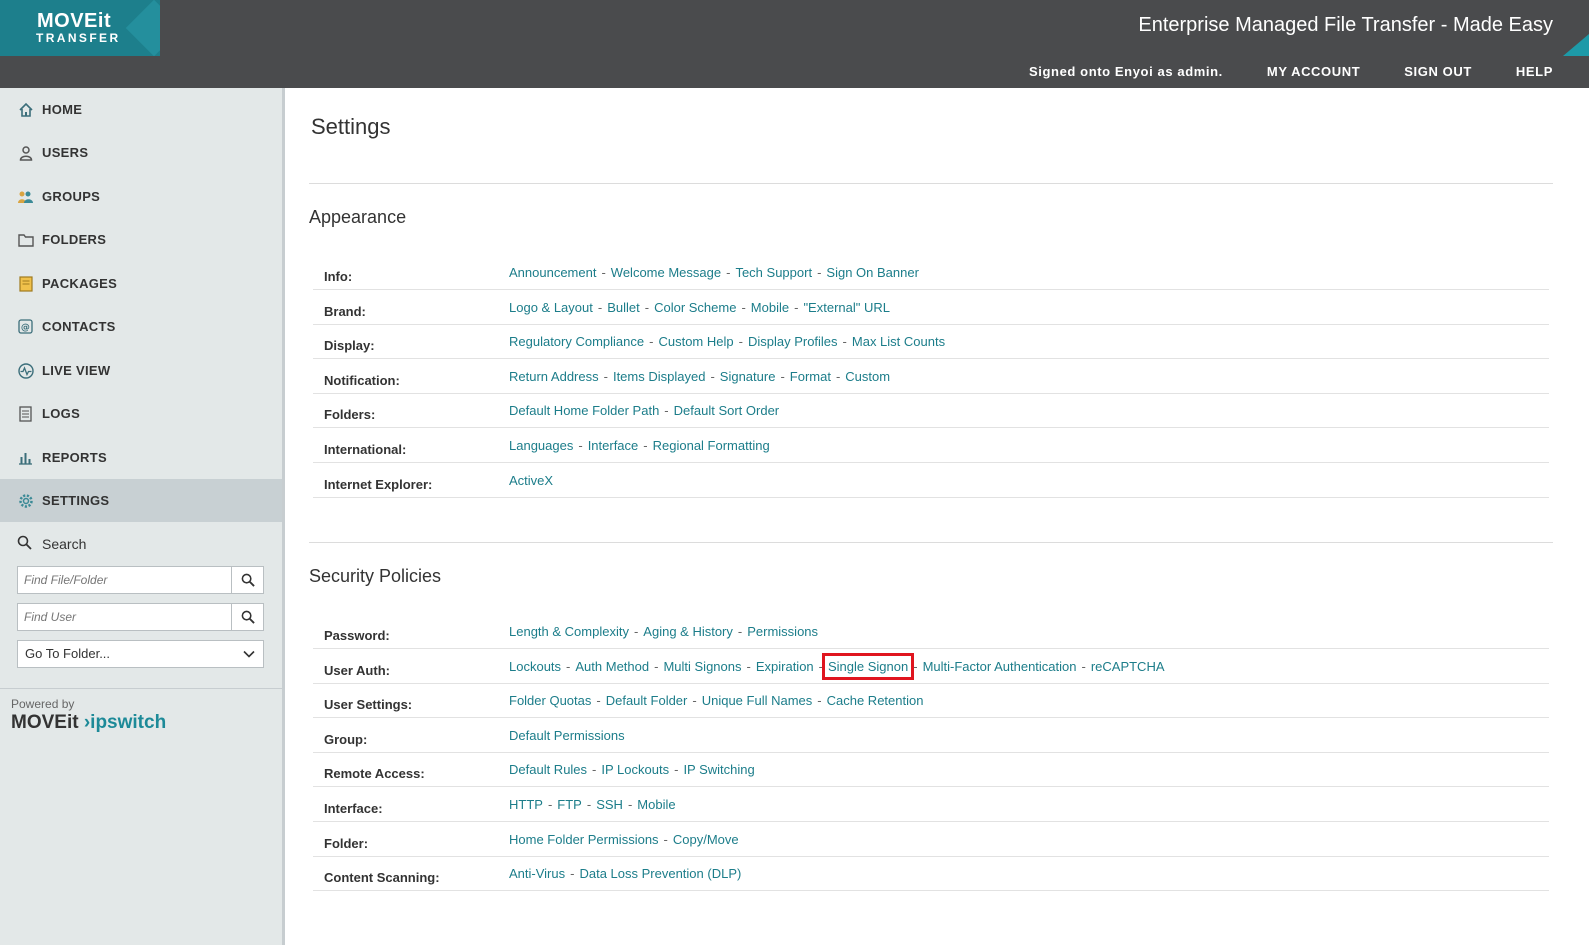 The height and width of the screenshot is (945, 1589). What do you see at coordinates (718, 769) in the screenshot?
I see `link-ip-switching: IP Switching` at bounding box center [718, 769].